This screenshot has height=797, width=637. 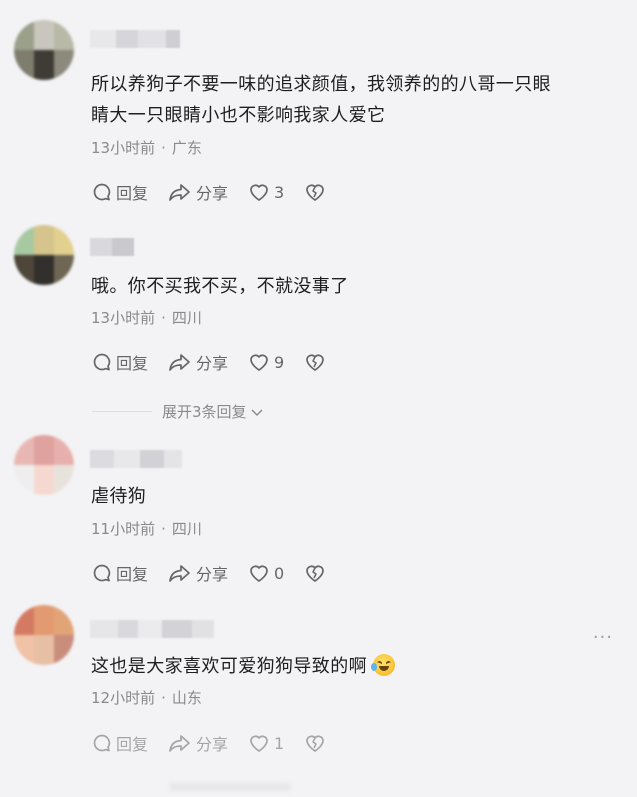 I want to click on comment-text-line: 哦。你不买我不买，不就没事了, so click(x=220, y=286).